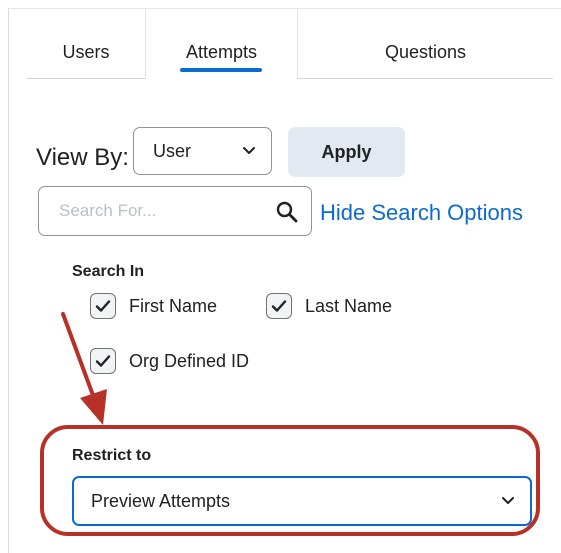 This screenshot has width=561, height=553. I want to click on red-arrow-icon, so click(84, 368).